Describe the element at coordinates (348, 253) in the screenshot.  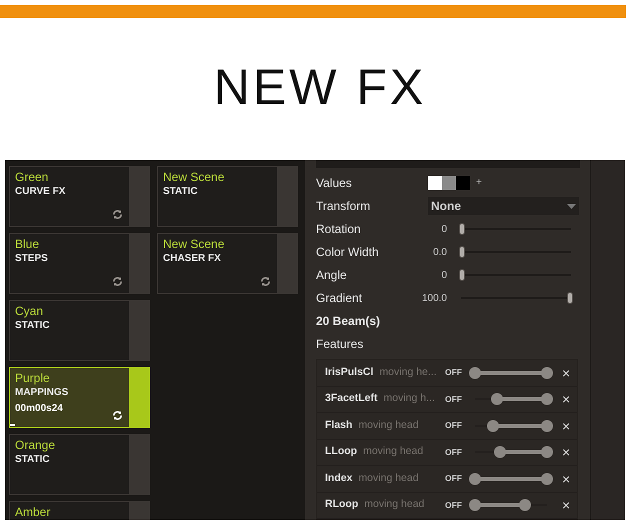
I see `property-label: Color Width` at that location.